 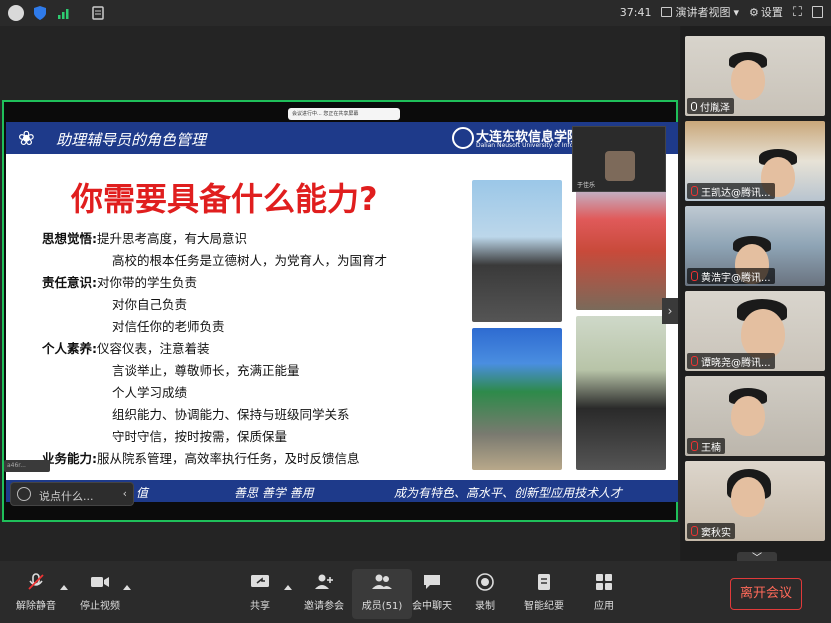 I want to click on chat-input: 说点什么... ‹, so click(x=72, y=494).